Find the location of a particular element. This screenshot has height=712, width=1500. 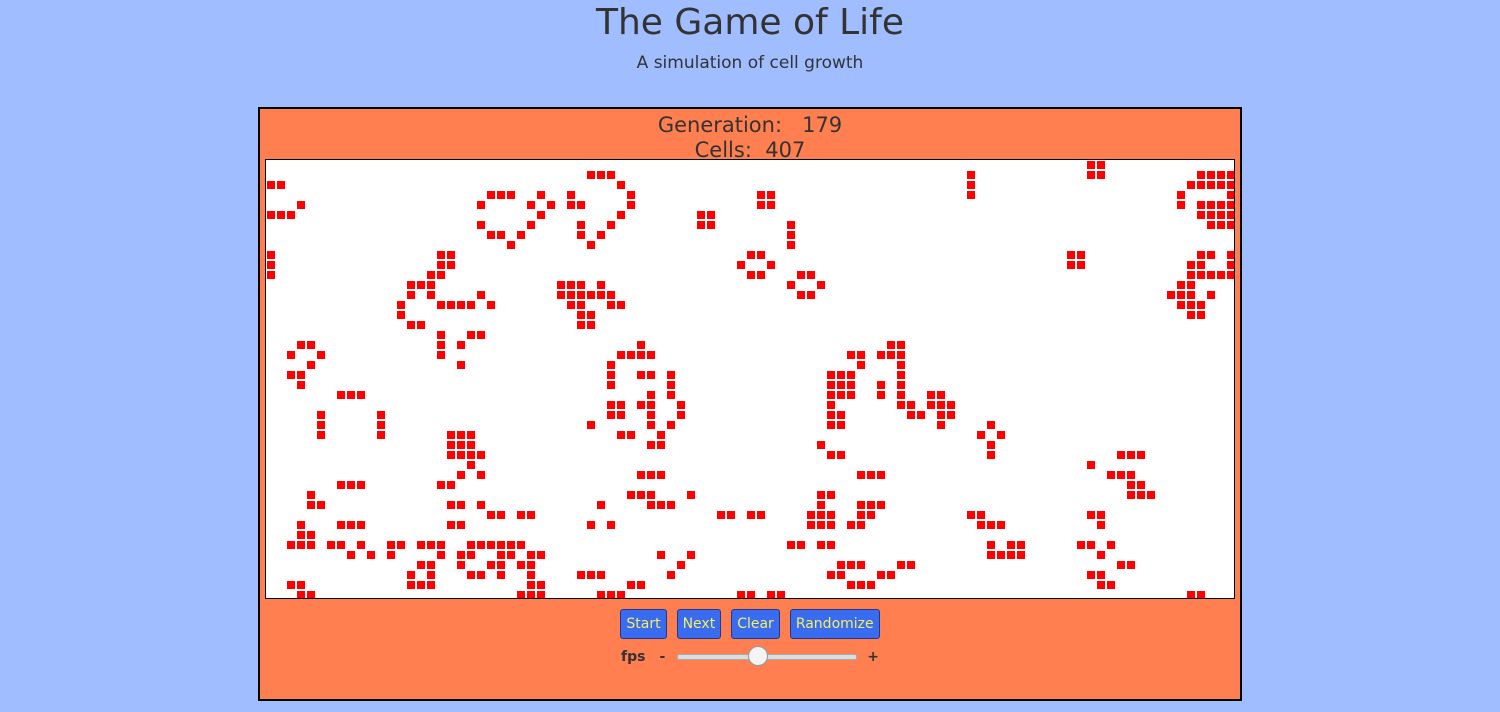

randomize-button: Randomize is located at coordinates (834, 624).